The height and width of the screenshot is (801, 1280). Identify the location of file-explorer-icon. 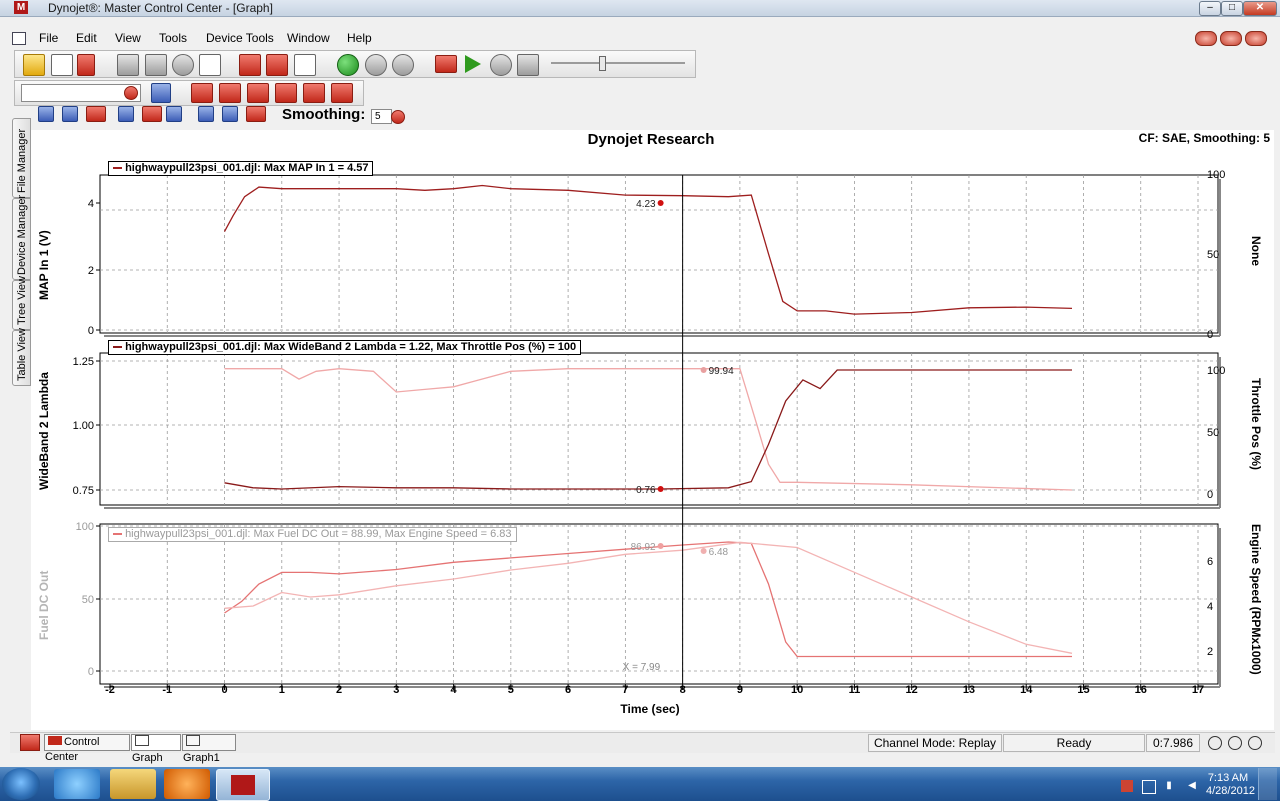
(133, 784).